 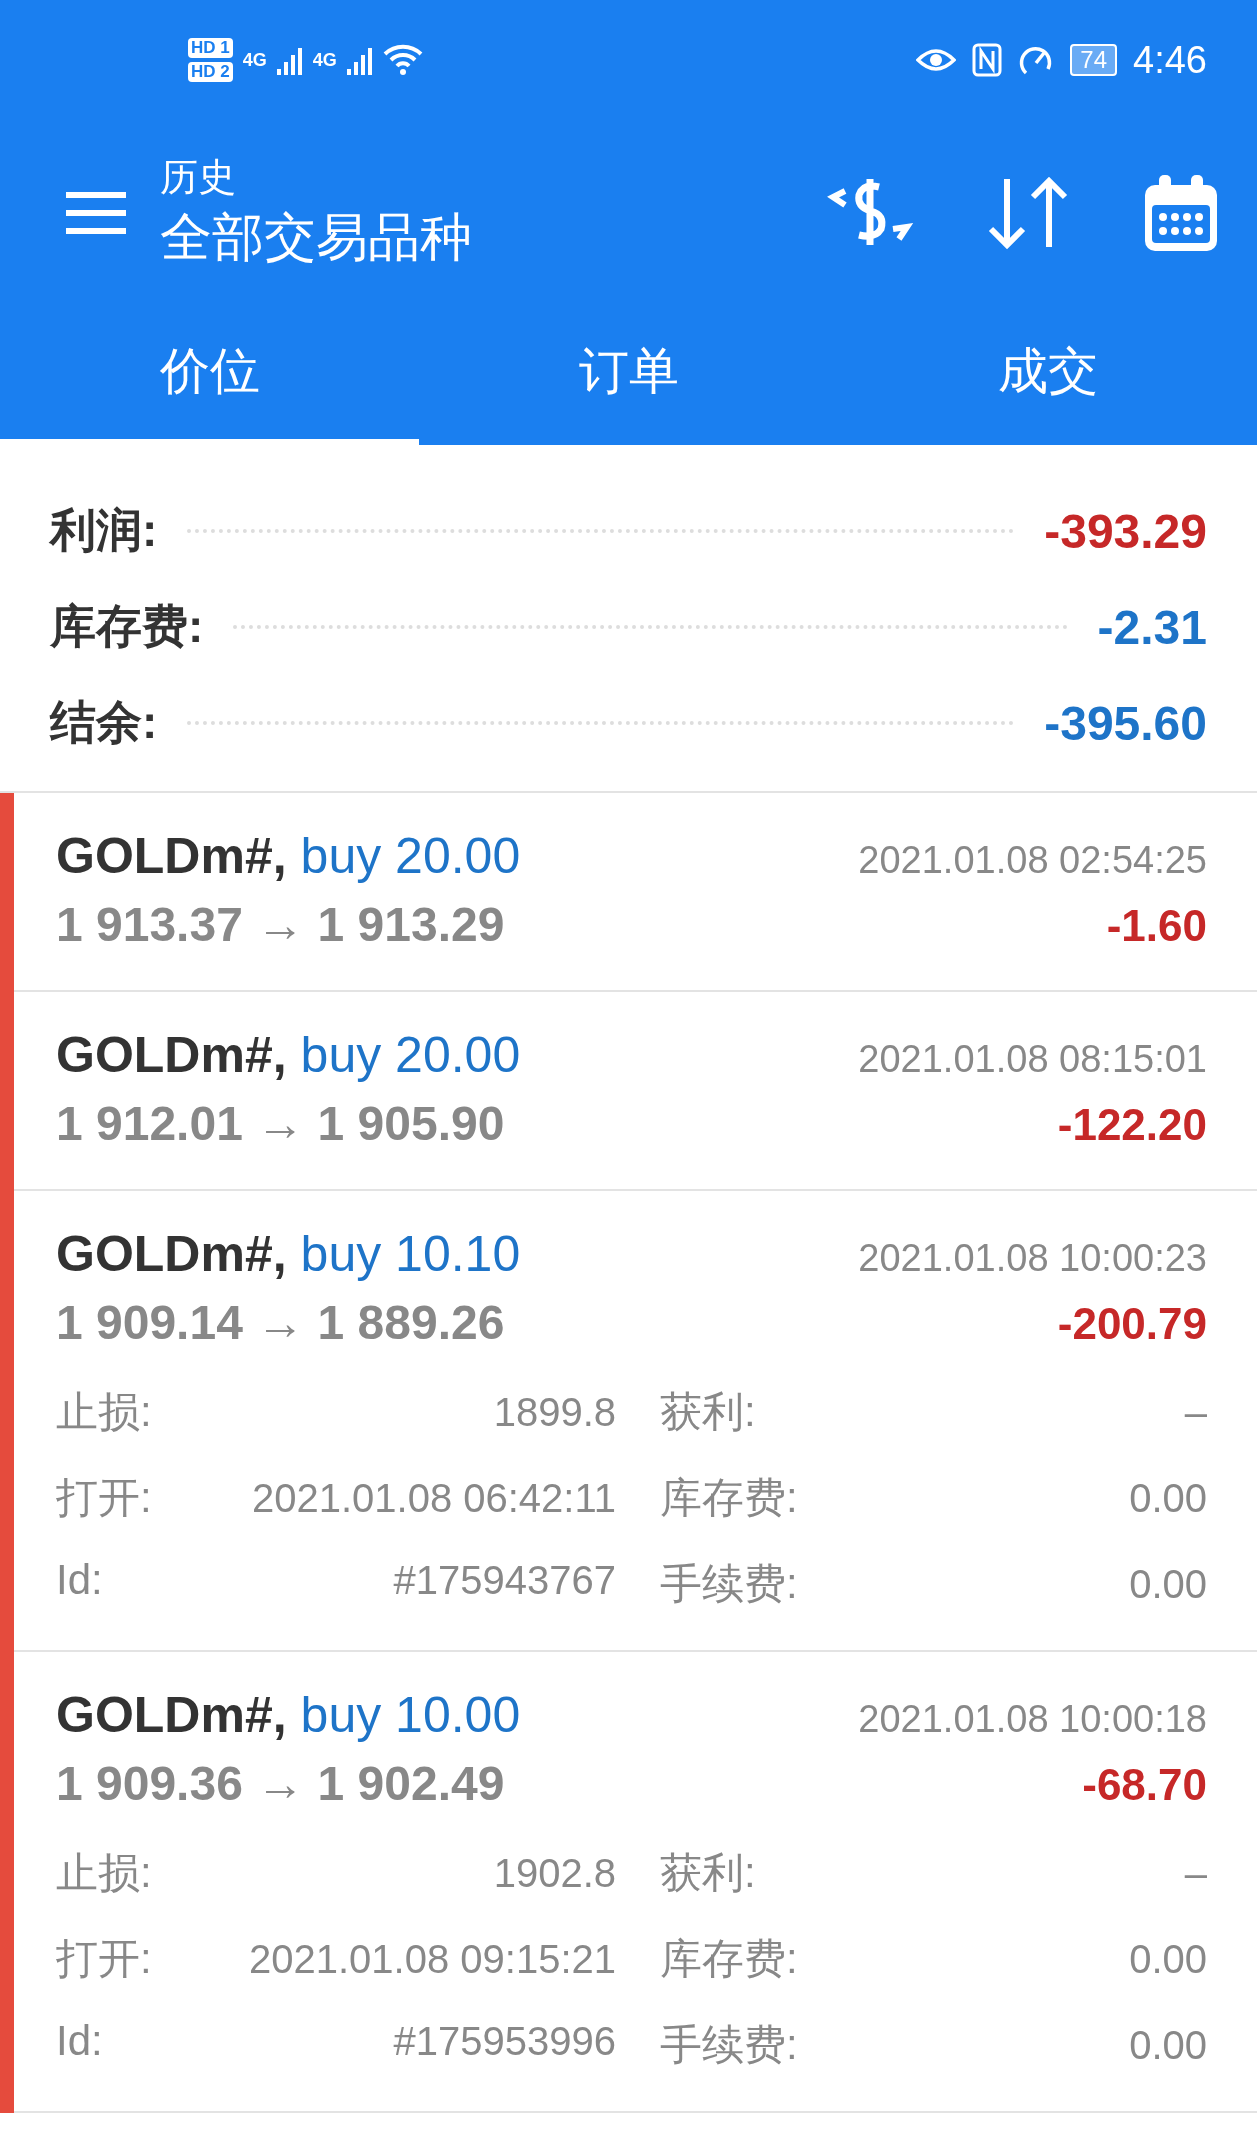 I want to click on detail-value: #175953996, so click(x=504, y=2041).